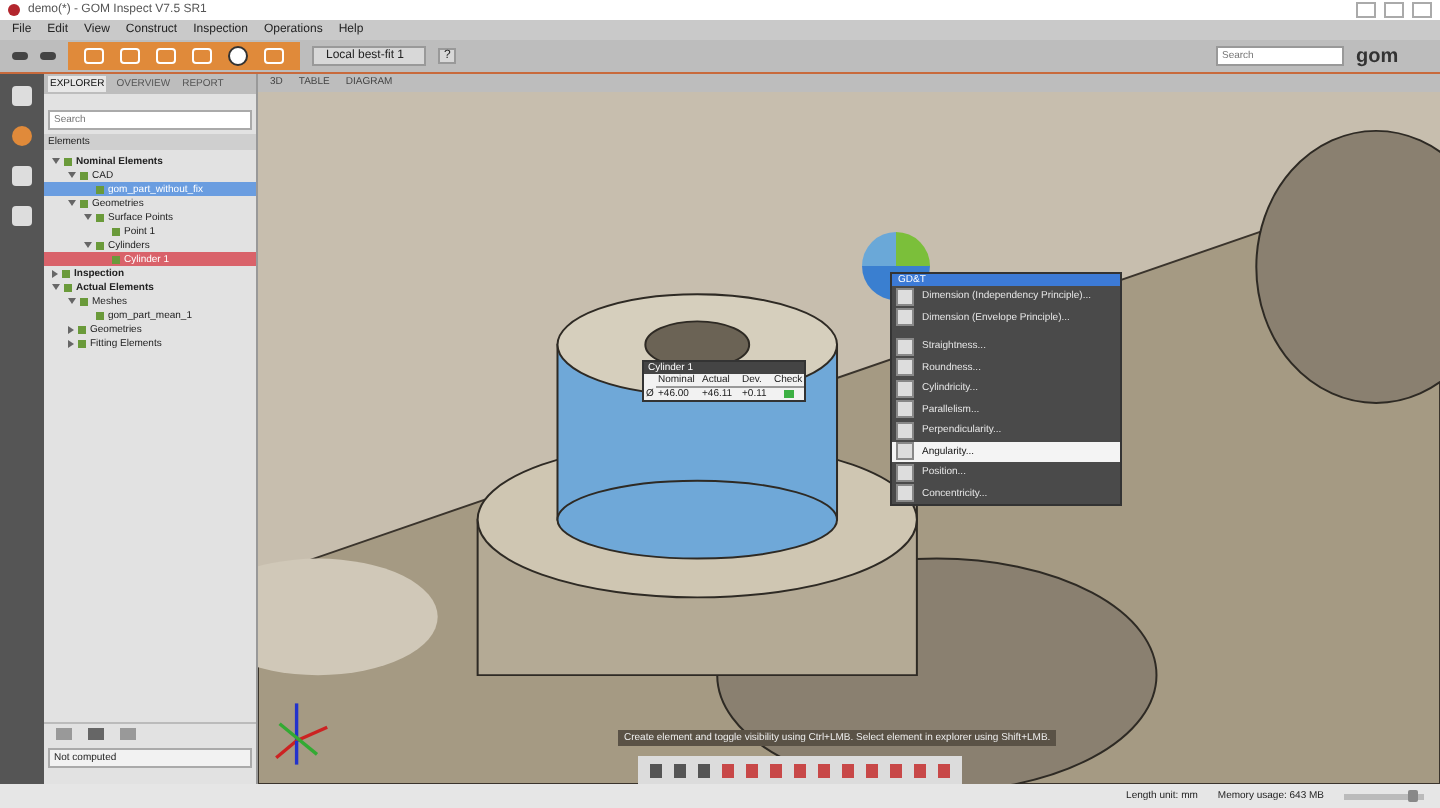 The image size is (1440, 808). I want to click on app-icon, so click(14, 10).